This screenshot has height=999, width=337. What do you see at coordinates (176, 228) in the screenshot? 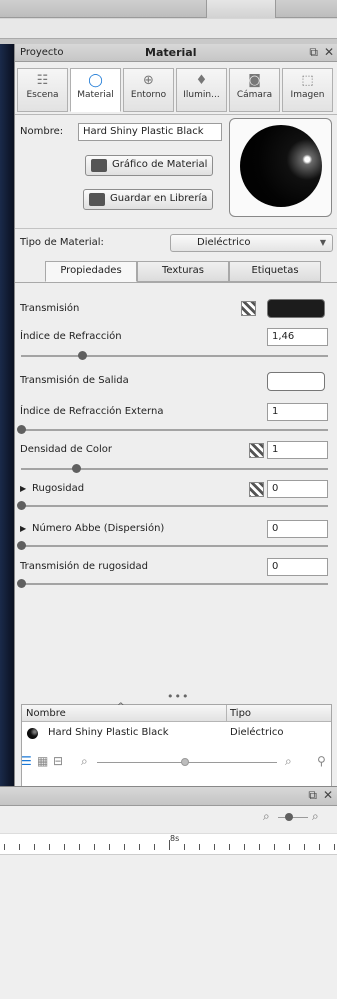
I see `divider` at bounding box center [176, 228].